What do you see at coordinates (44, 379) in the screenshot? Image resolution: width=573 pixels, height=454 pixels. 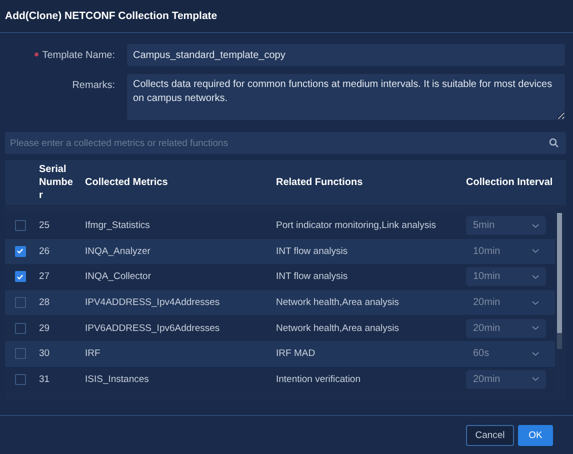 I see `table-cell-text: 31` at bounding box center [44, 379].